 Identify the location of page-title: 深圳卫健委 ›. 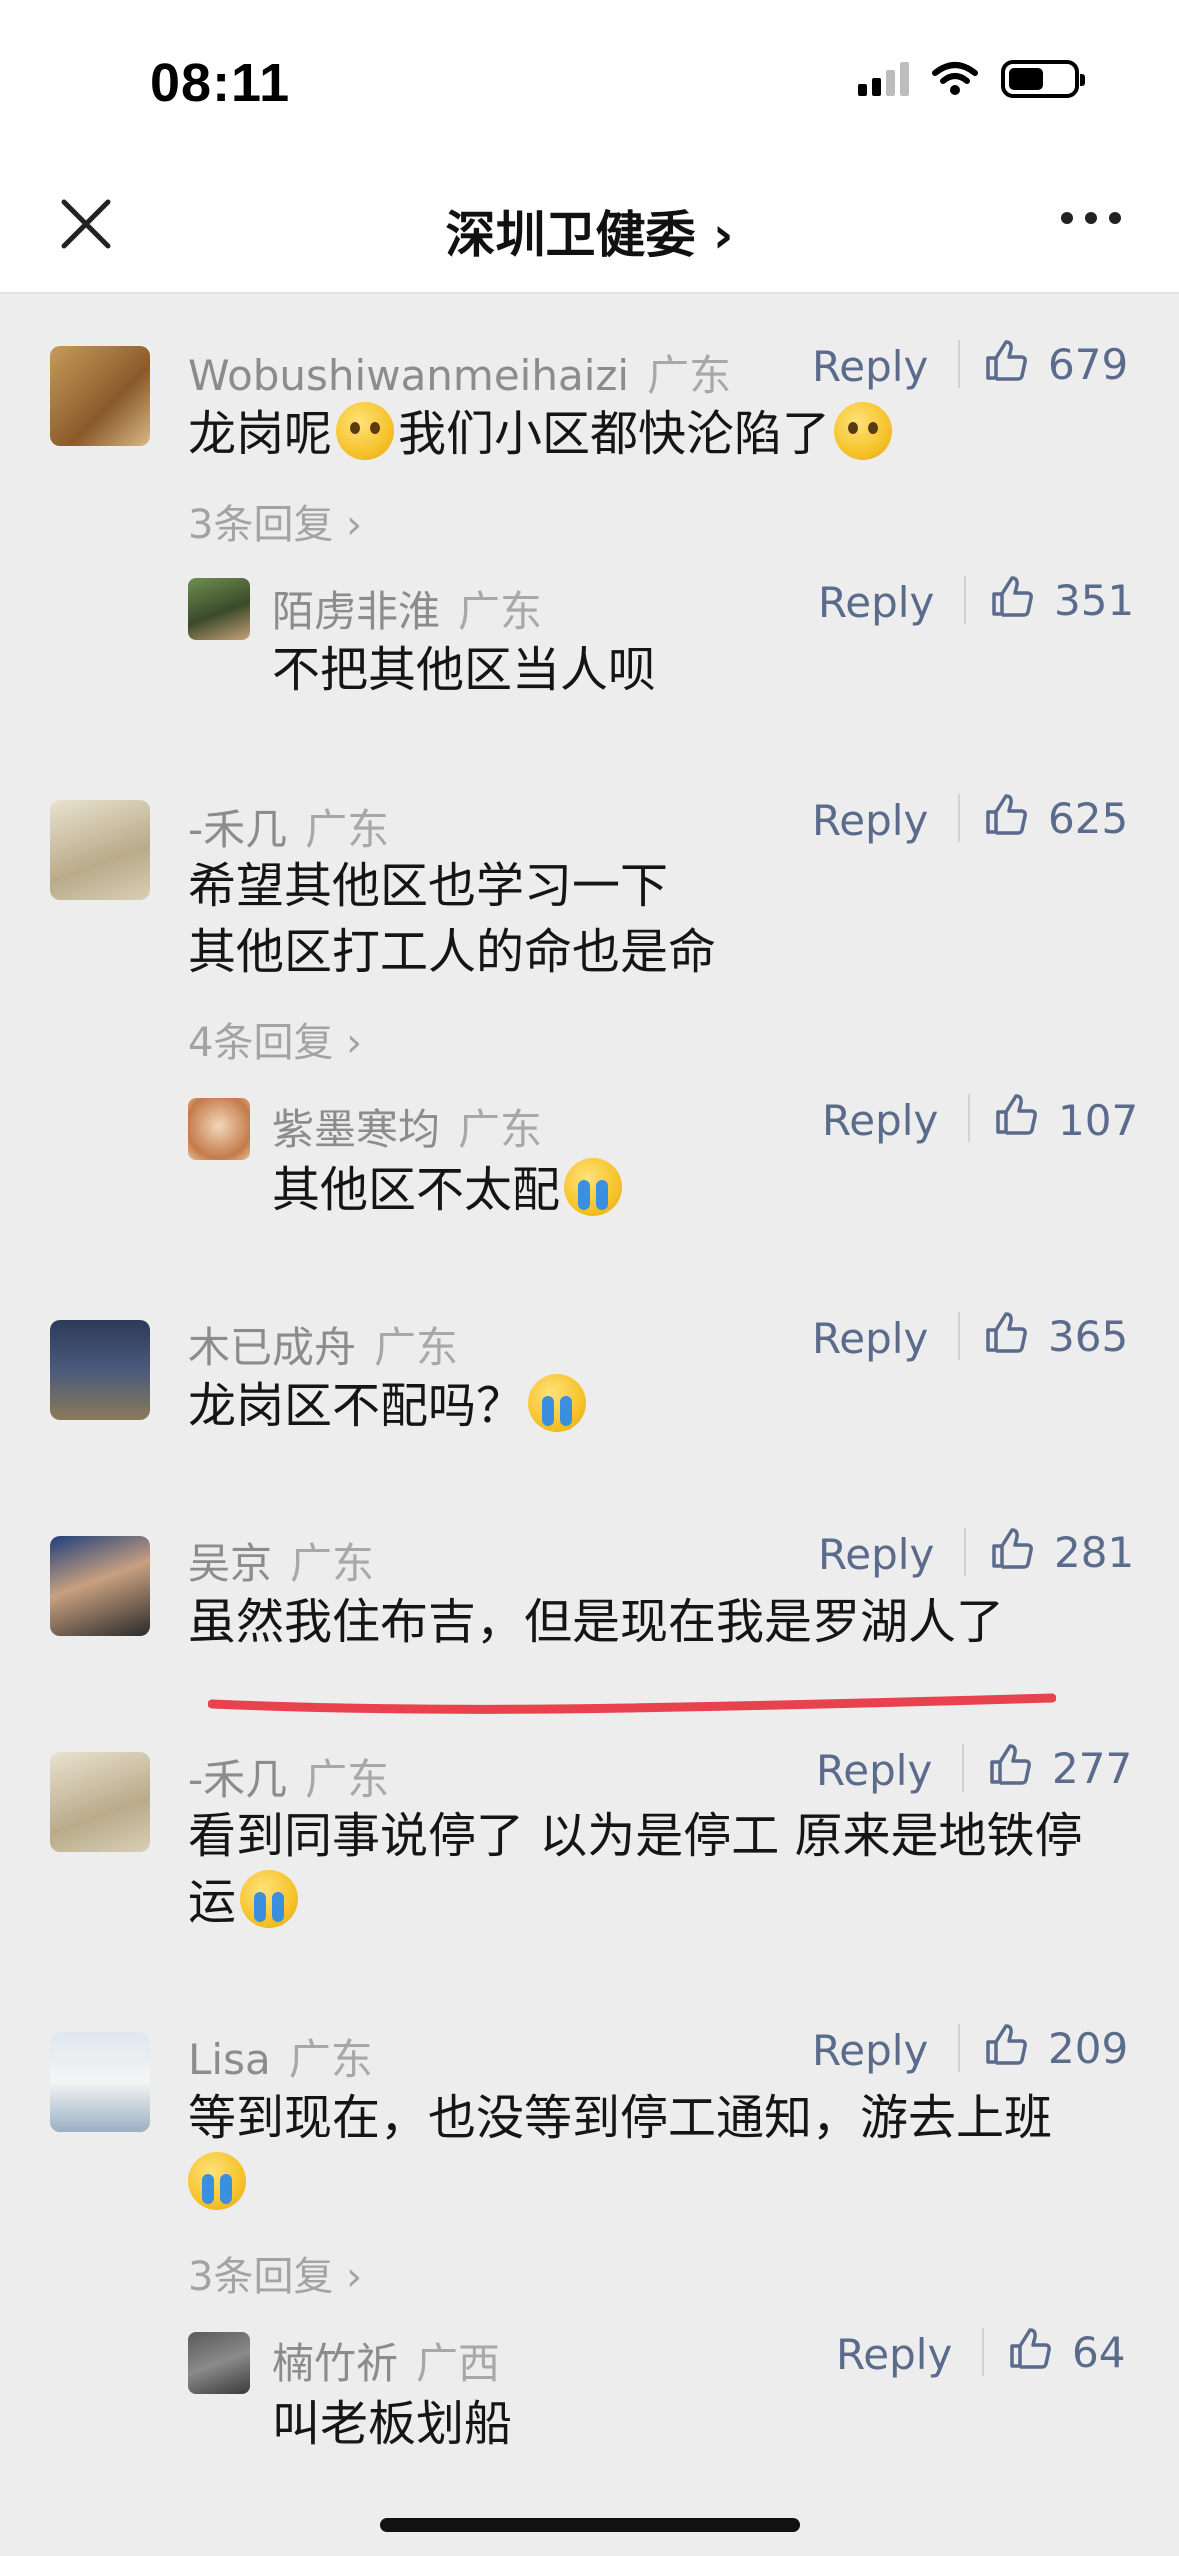
(589, 231).